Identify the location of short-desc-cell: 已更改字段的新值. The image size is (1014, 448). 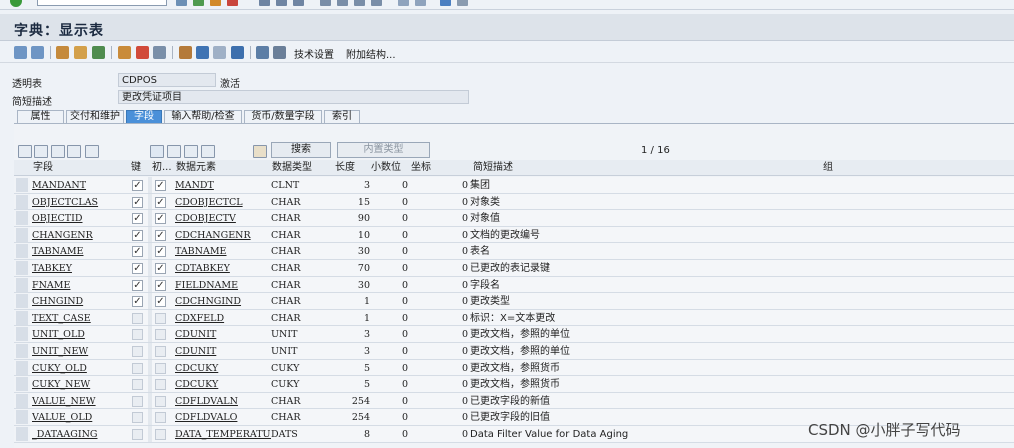
(640, 401).